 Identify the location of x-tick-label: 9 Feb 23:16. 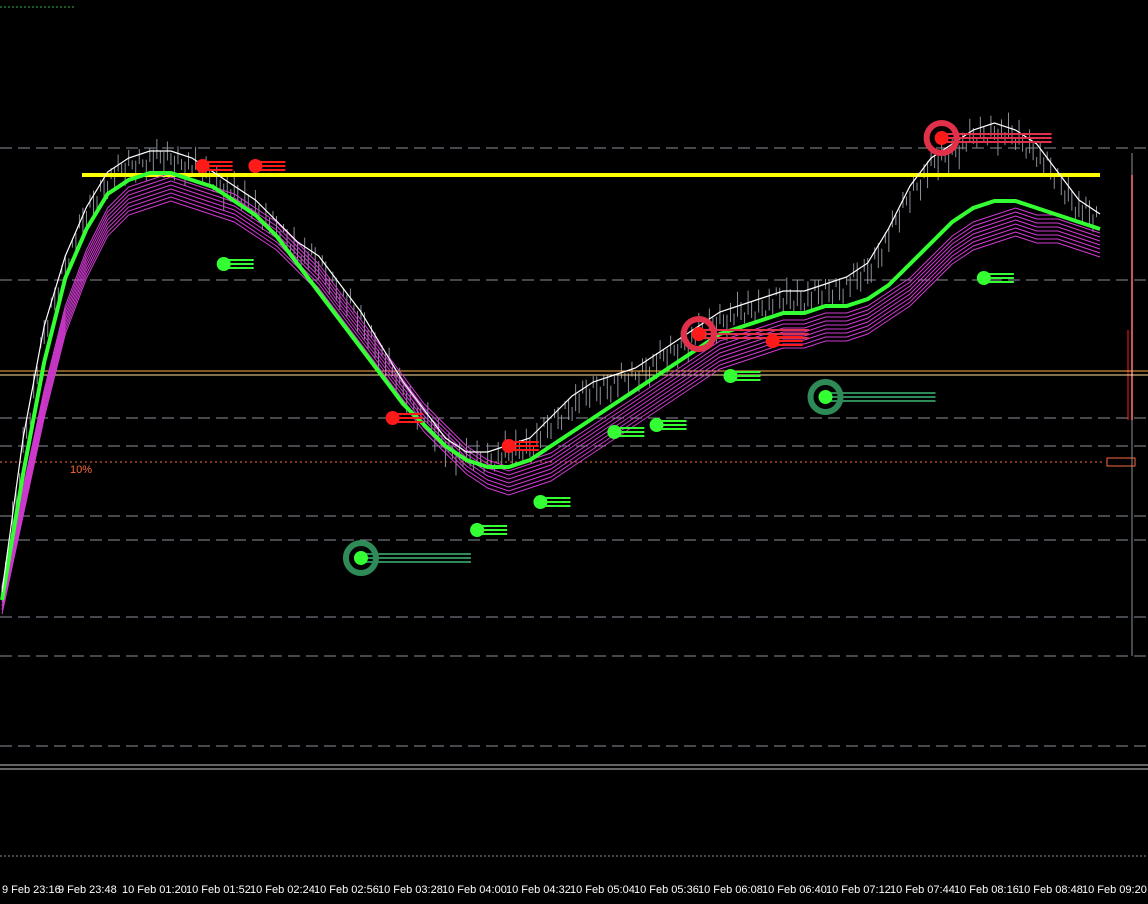
(31, 890).